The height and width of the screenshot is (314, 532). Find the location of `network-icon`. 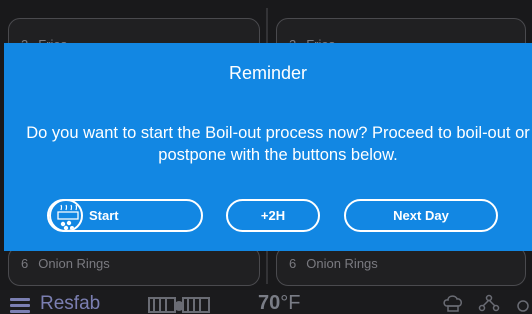

network-icon is located at coordinates (489, 303).